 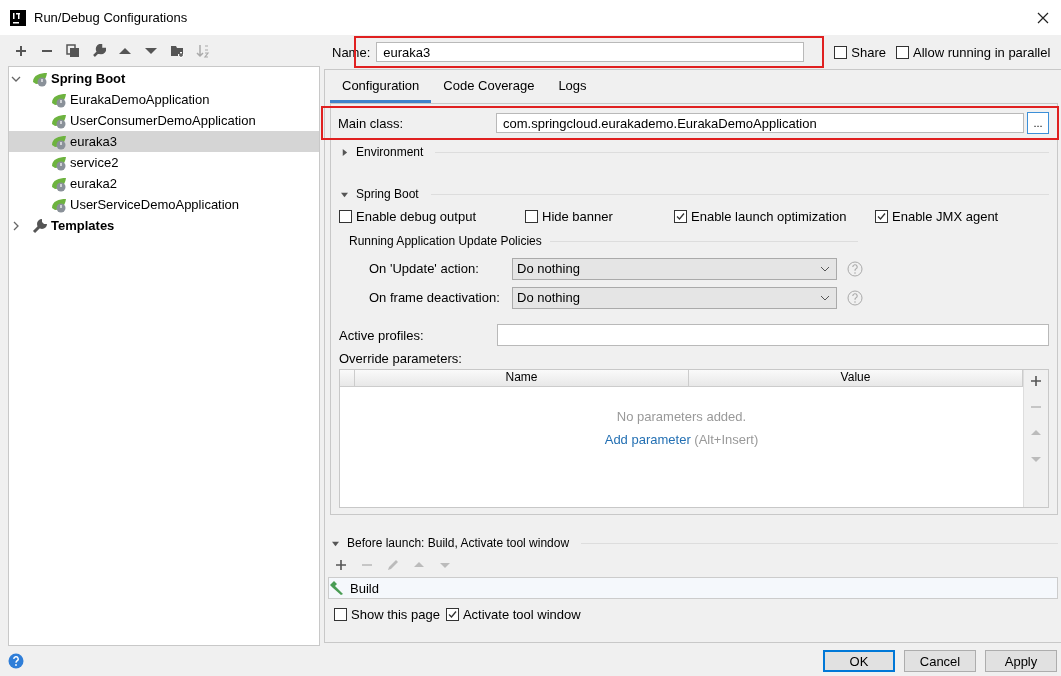 I want to click on hammer-icon, so click(x=337, y=588).